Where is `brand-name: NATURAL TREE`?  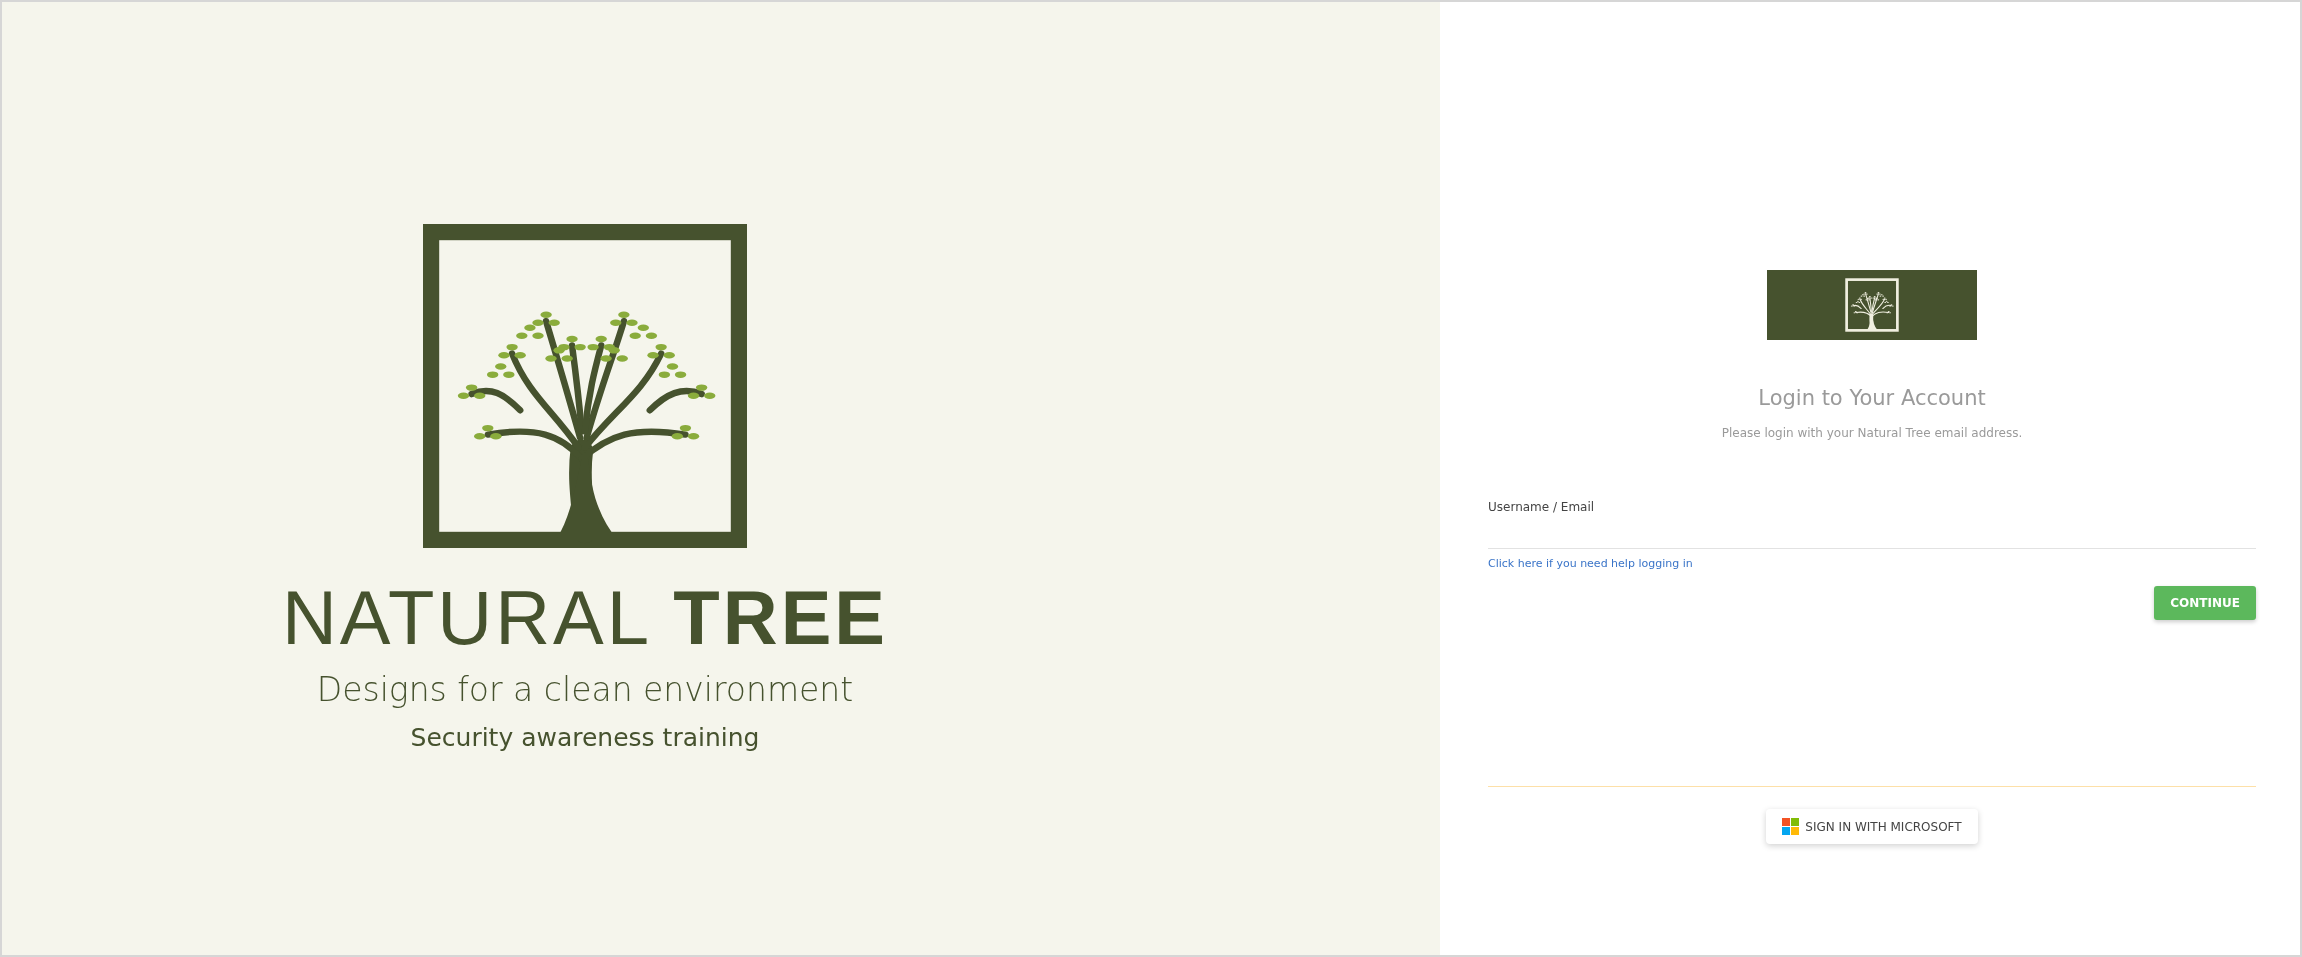 brand-name: NATURAL TREE is located at coordinates (585, 618).